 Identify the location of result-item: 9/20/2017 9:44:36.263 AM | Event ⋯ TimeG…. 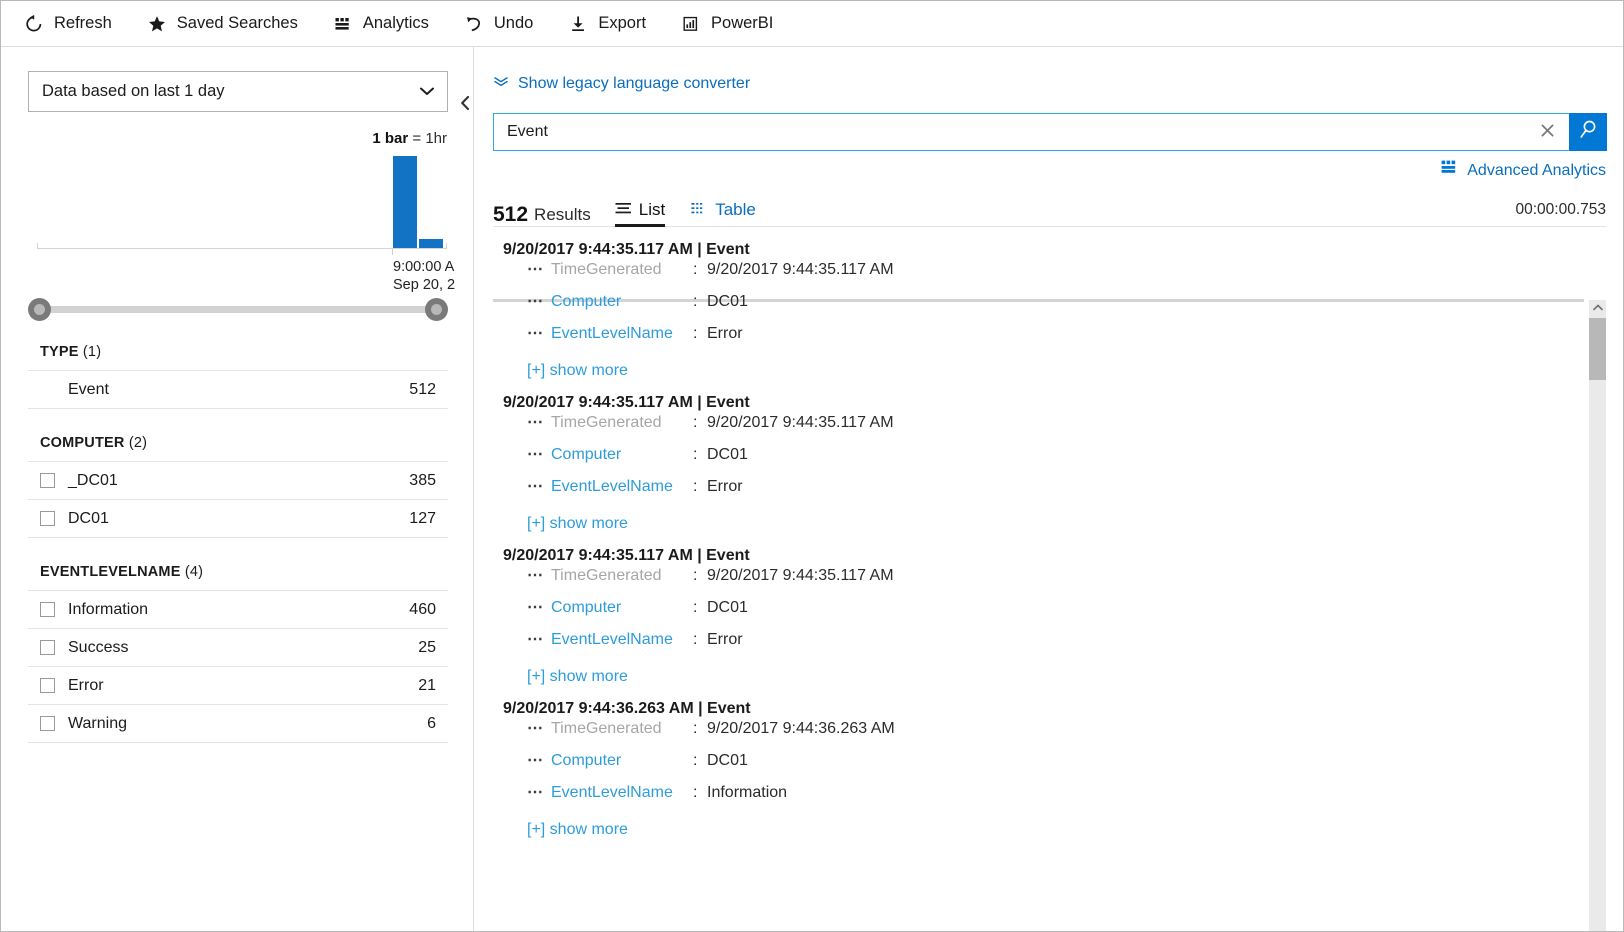
(1038, 762).